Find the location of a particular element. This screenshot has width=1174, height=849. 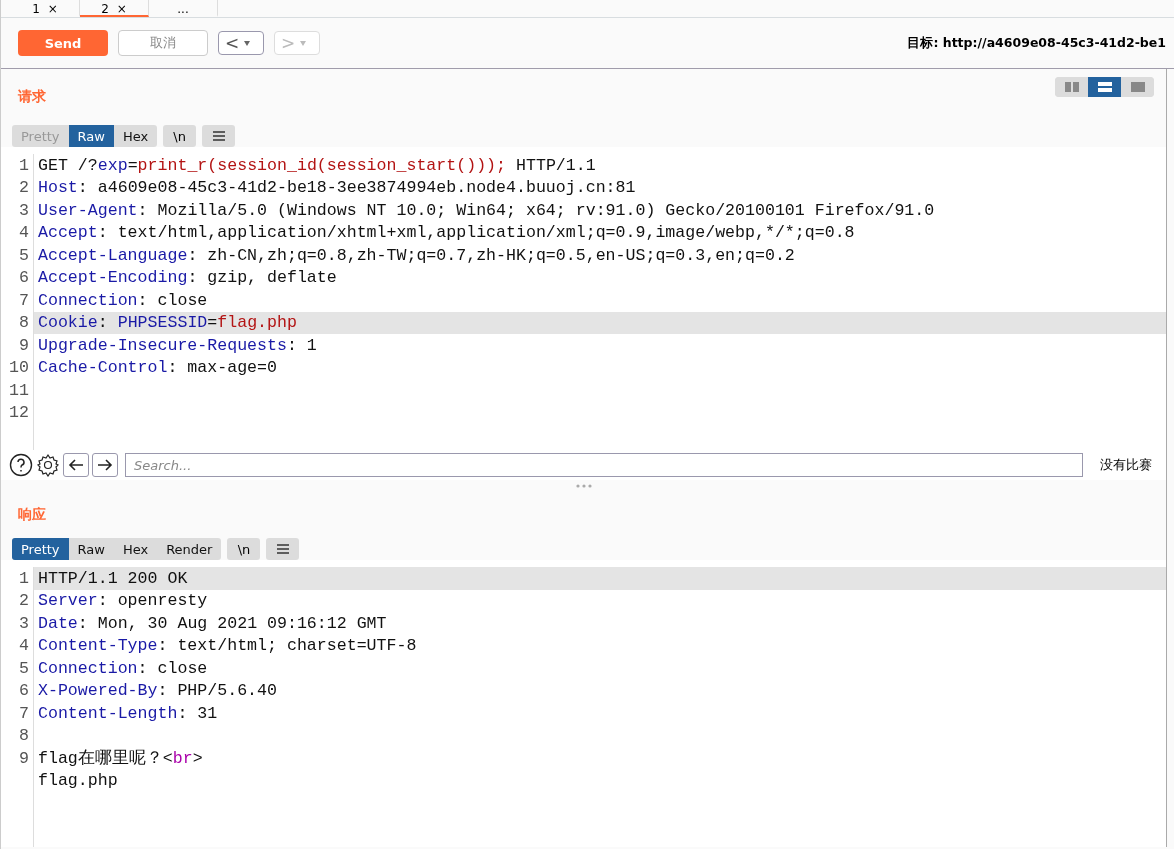

previous-button is located at coordinates (76, 465).